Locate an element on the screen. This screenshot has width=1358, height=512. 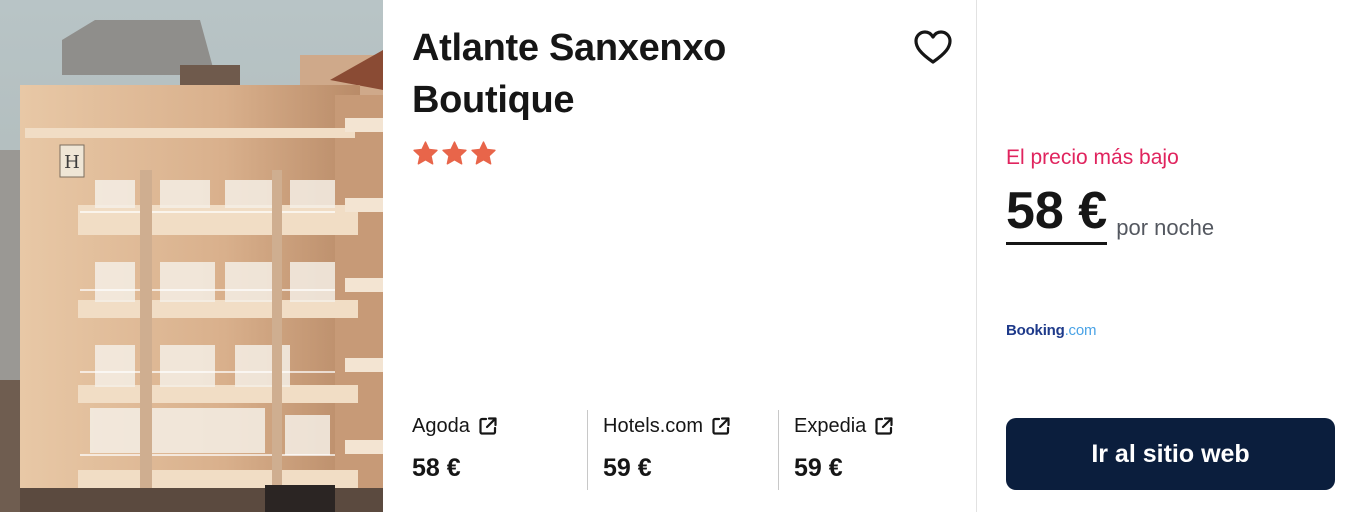
provider-name: Expedia is located at coordinates (830, 426).